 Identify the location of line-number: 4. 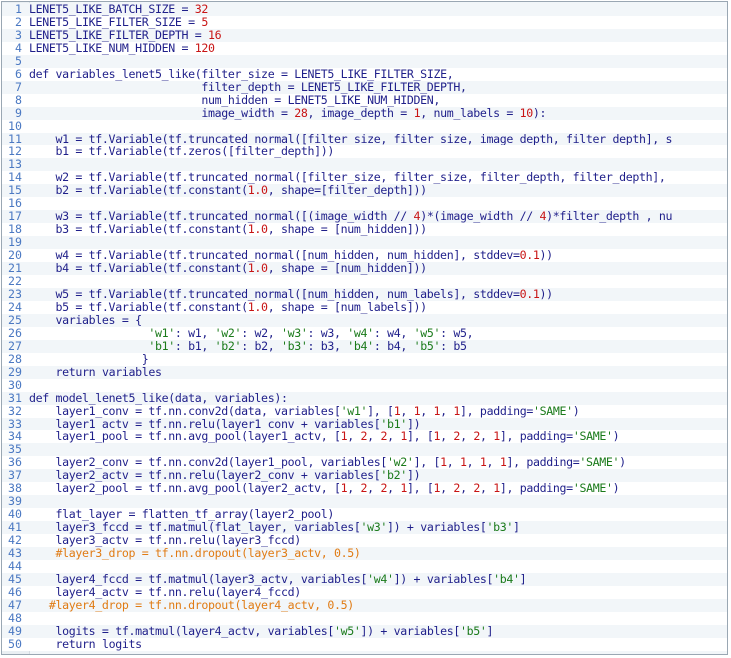
(18, 47).